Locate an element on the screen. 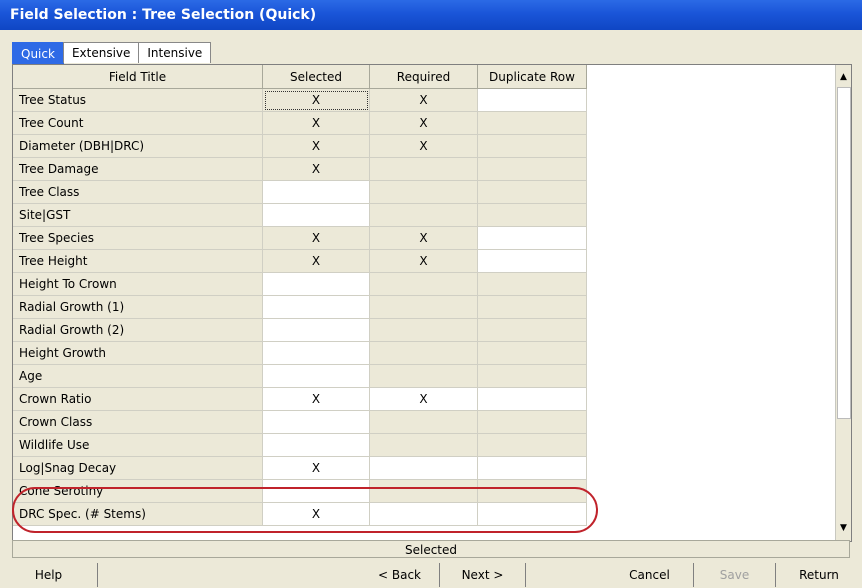 Image resolution: width=862 pixels, height=588 pixels. scrollbar-thumb is located at coordinates (844, 253).